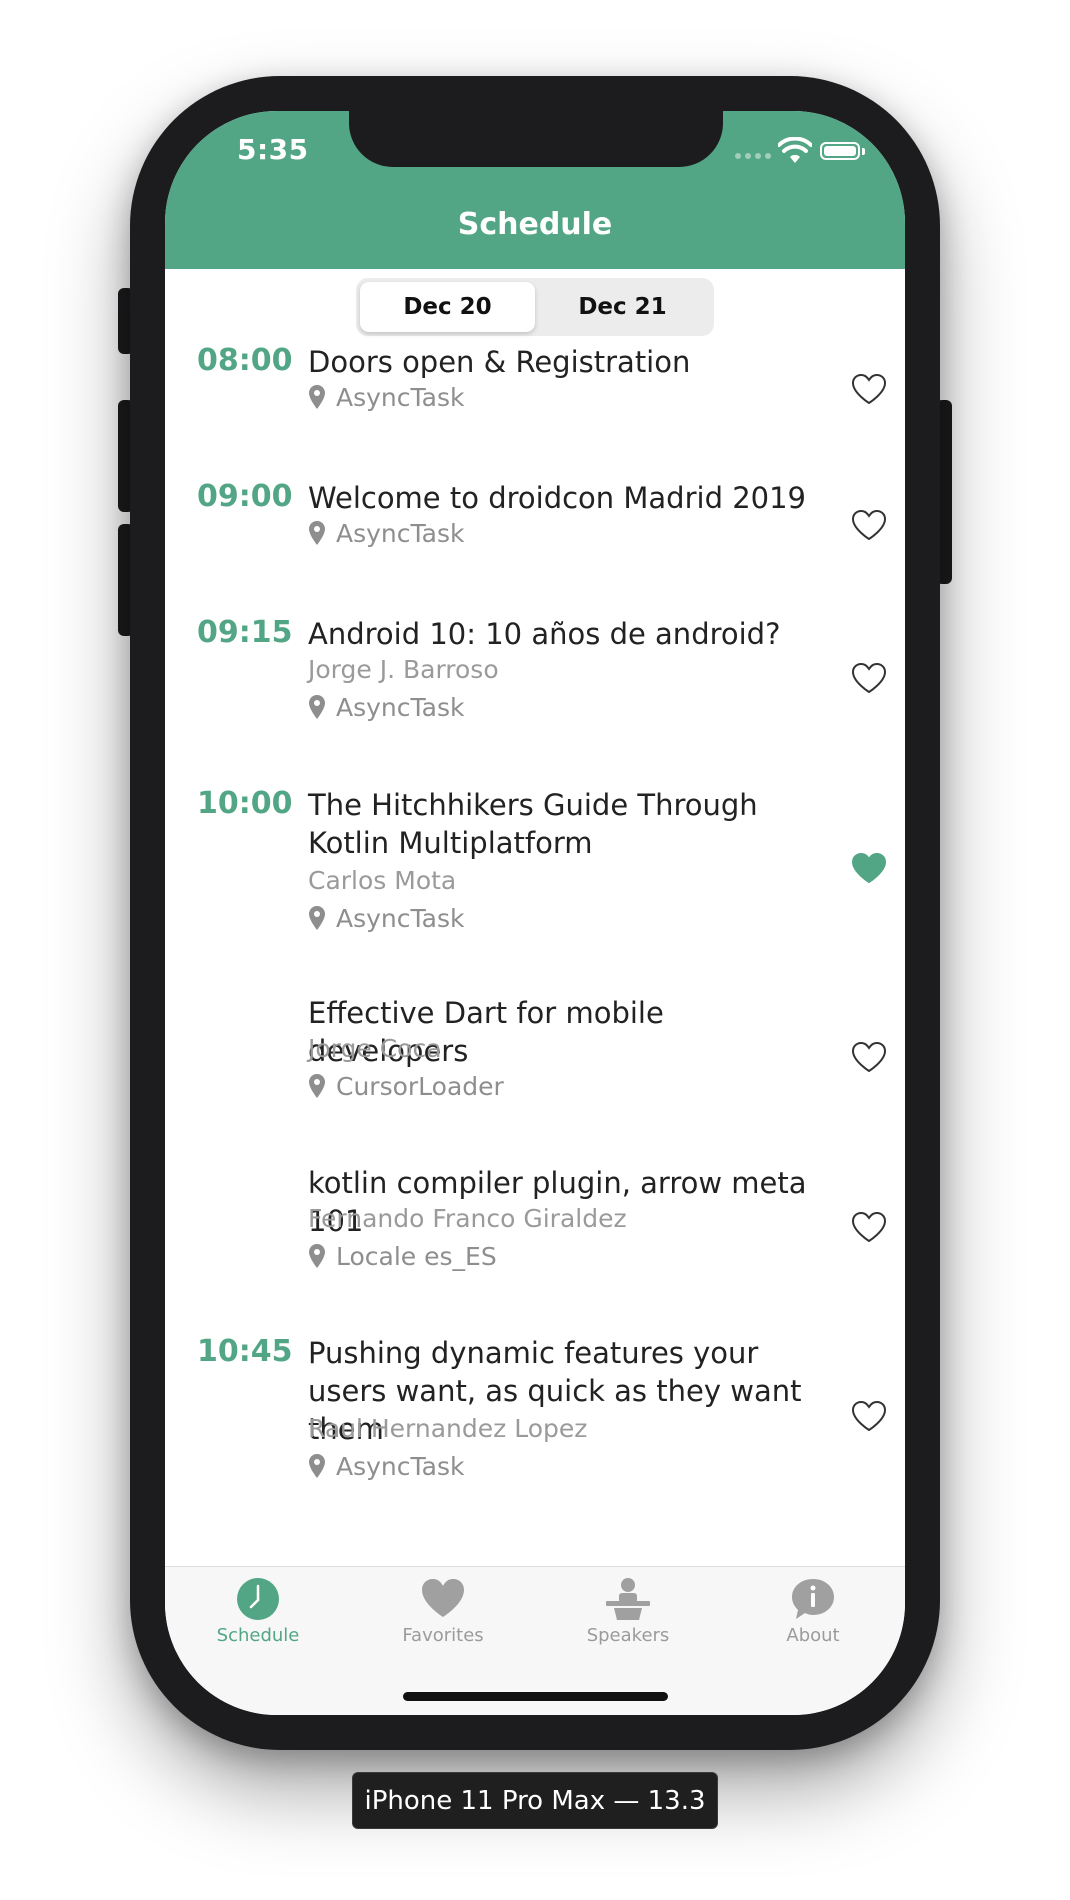 This screenshot has width=1070, height=1900. What do you see at coordinates (416, 1256) in the screenshot?
I see `session-room-label: Locale es_ES` at bounding box center [416, 1256].